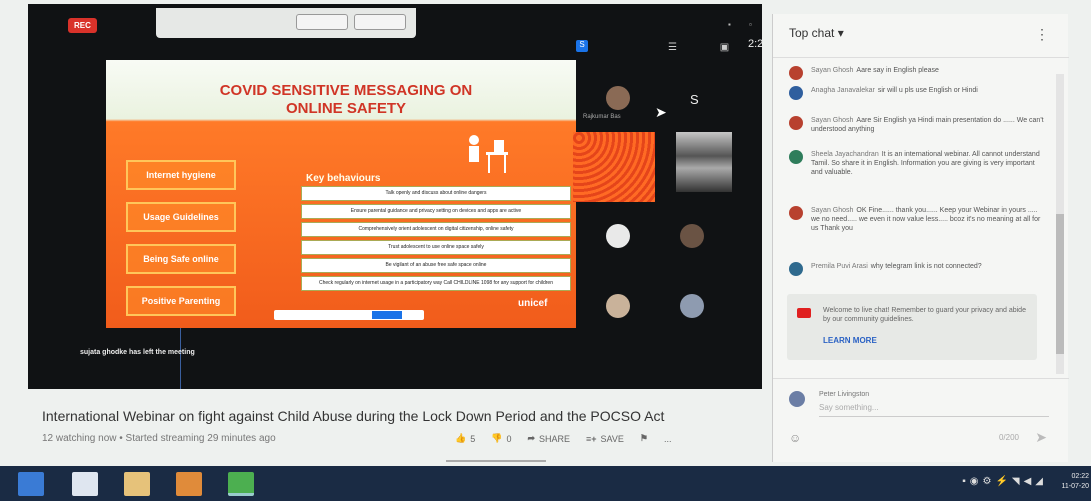 The width and height of the screenshot is (1091, 501). Describe the element at coordinates (1080, 476) in the screenshot. I see `taskbar-time: 02:22` at that location.